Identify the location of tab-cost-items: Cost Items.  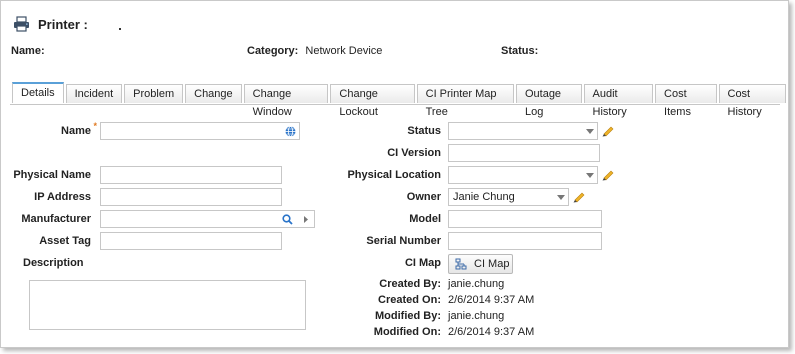
(686, 101).